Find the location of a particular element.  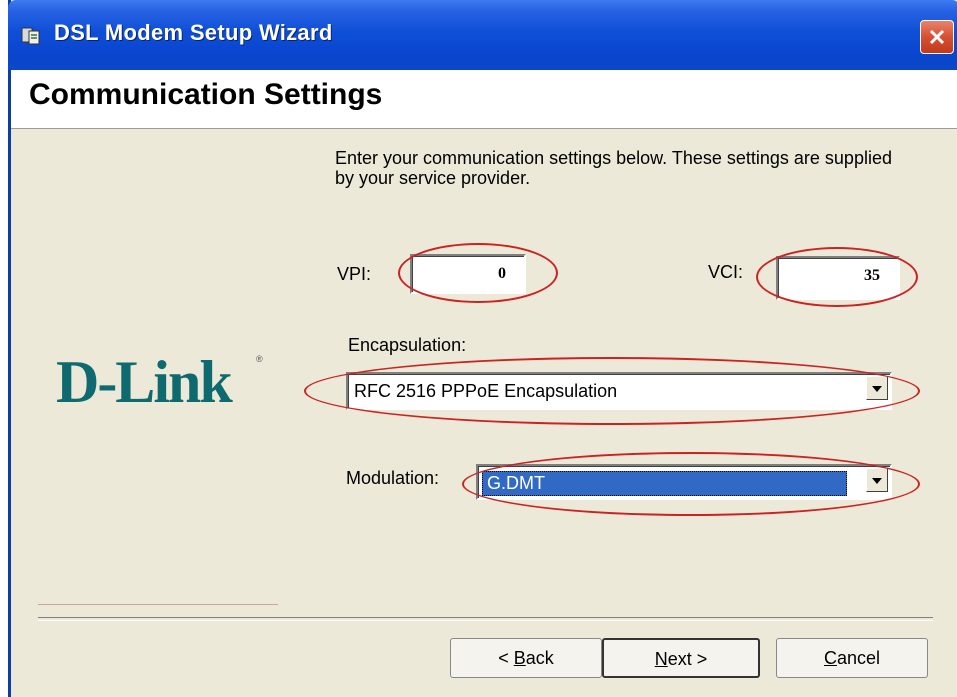

back-hotkey: B is located at coordinates (519, 658).